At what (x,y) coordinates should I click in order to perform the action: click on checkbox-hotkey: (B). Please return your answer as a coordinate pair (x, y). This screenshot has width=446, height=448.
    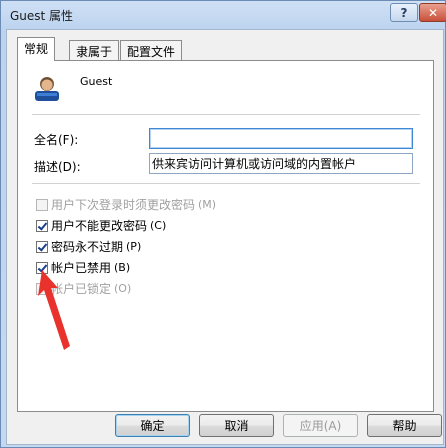
    Looking at the image, I should click on (122, 267).